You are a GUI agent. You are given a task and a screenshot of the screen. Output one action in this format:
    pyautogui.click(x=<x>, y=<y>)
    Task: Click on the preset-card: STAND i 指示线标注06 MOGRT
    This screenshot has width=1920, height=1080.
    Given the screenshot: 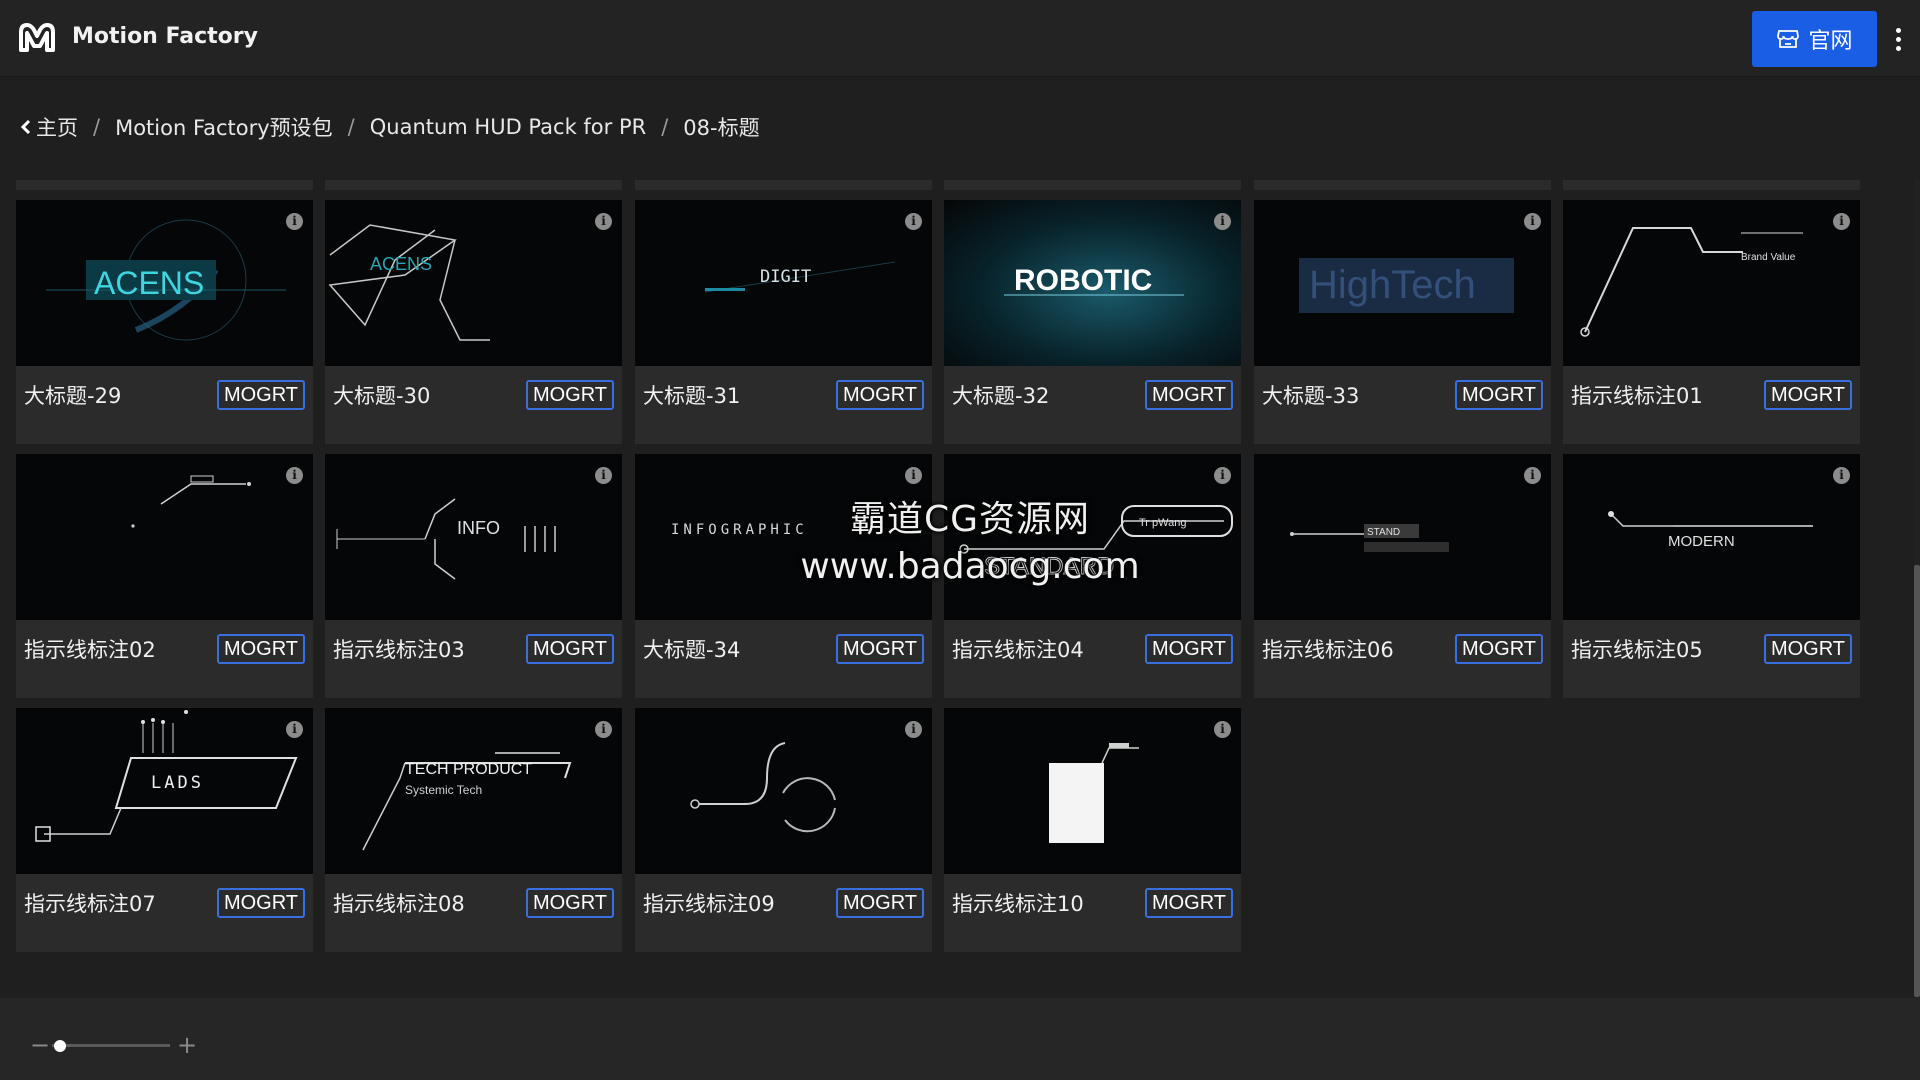 What is the action you would take?
    pyautogui.click(x=1402, y=576)
    